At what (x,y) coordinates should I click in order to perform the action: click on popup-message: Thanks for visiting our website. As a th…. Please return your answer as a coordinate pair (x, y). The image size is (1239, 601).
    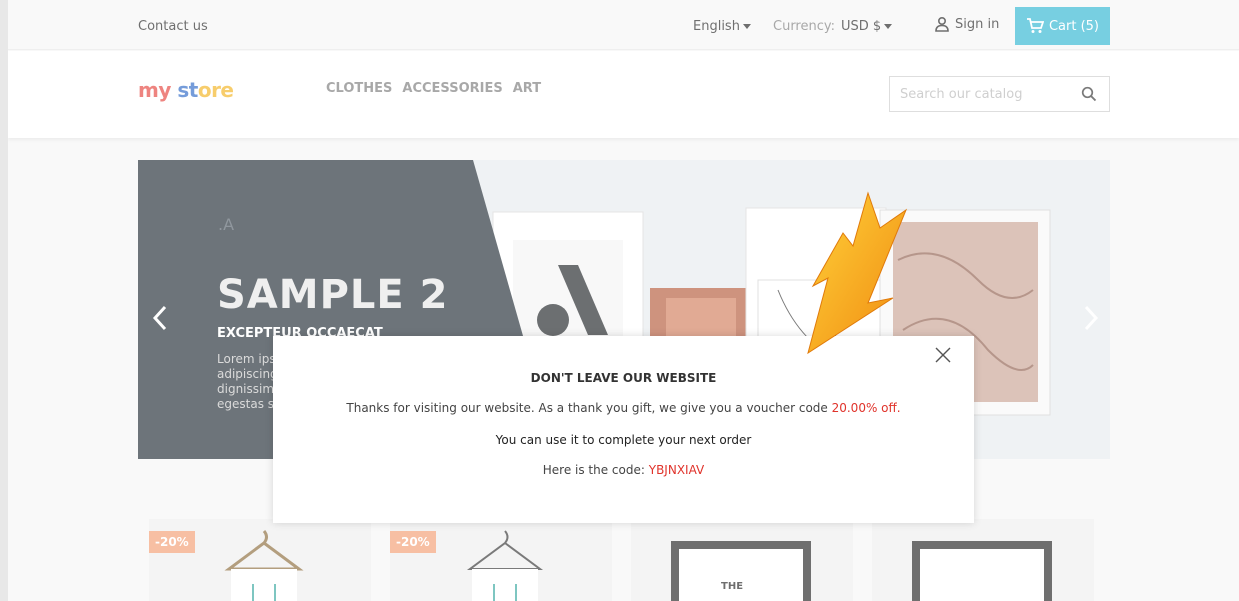
    Looking at the image, I should click on (623, 408).